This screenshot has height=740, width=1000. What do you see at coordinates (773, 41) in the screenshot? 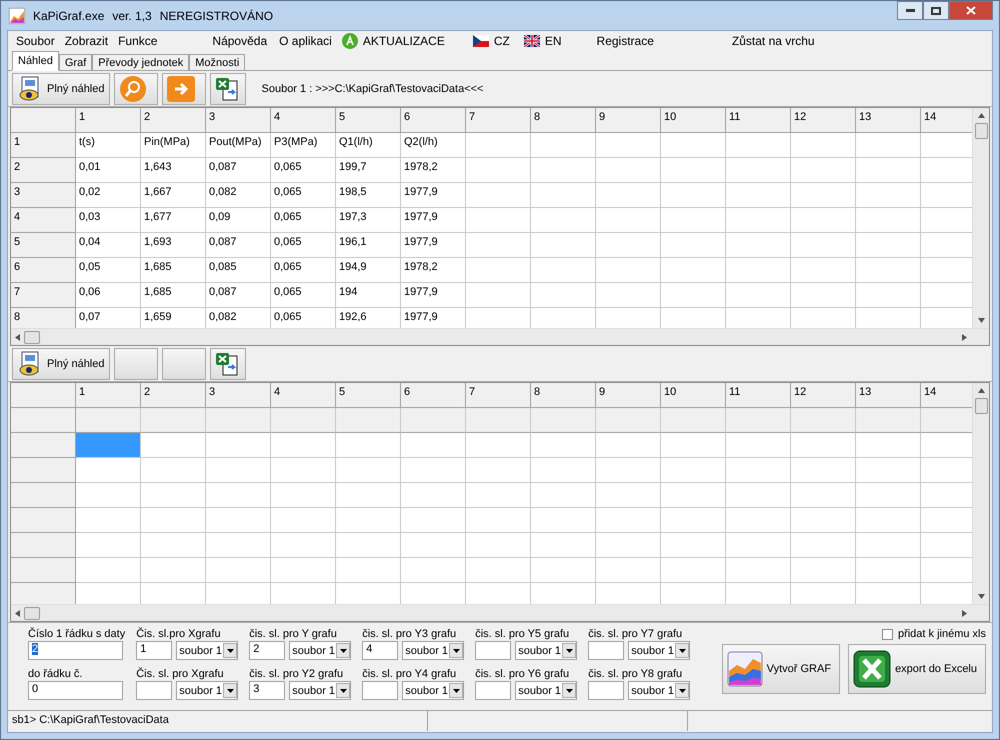
I see `menu-item: Zůstat na vrchu` at bounding box center [773, 41].